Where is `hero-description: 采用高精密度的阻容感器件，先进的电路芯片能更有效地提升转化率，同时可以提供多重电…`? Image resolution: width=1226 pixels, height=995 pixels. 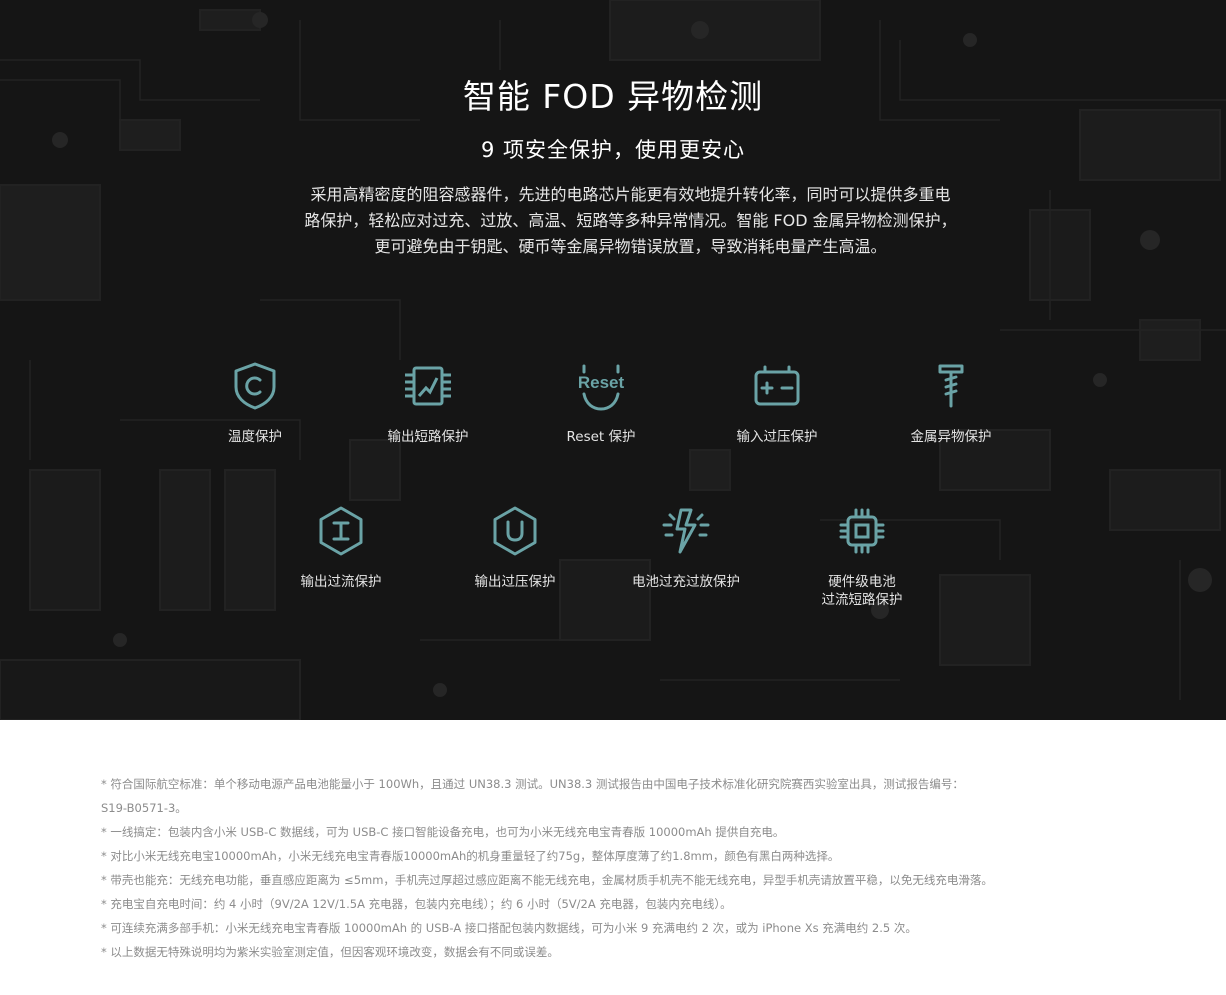
hero-description: 采用高精密度的阻容感器件，先进的电路芯片能更有效地提升转化率，同时可以提供多重电… is located at coordinates (630, 220).